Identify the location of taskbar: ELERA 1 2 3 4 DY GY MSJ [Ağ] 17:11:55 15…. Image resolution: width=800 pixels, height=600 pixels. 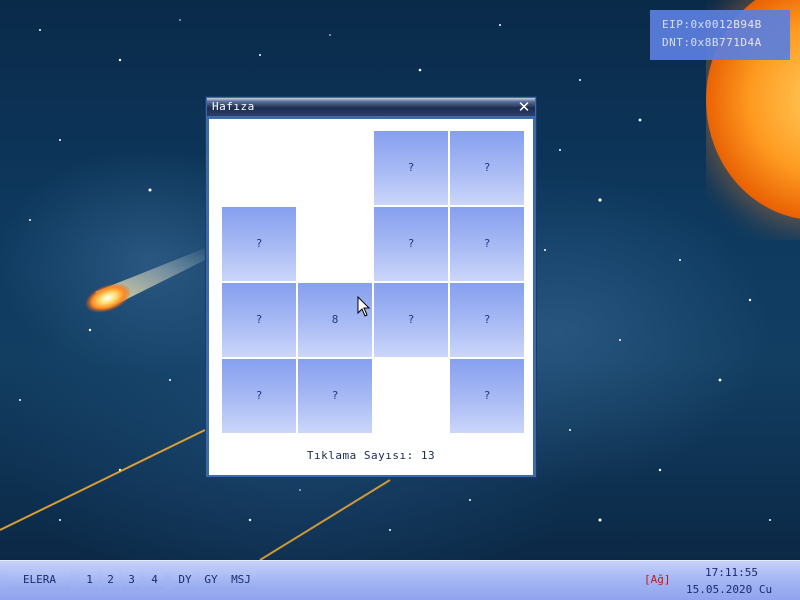
(400, 580).